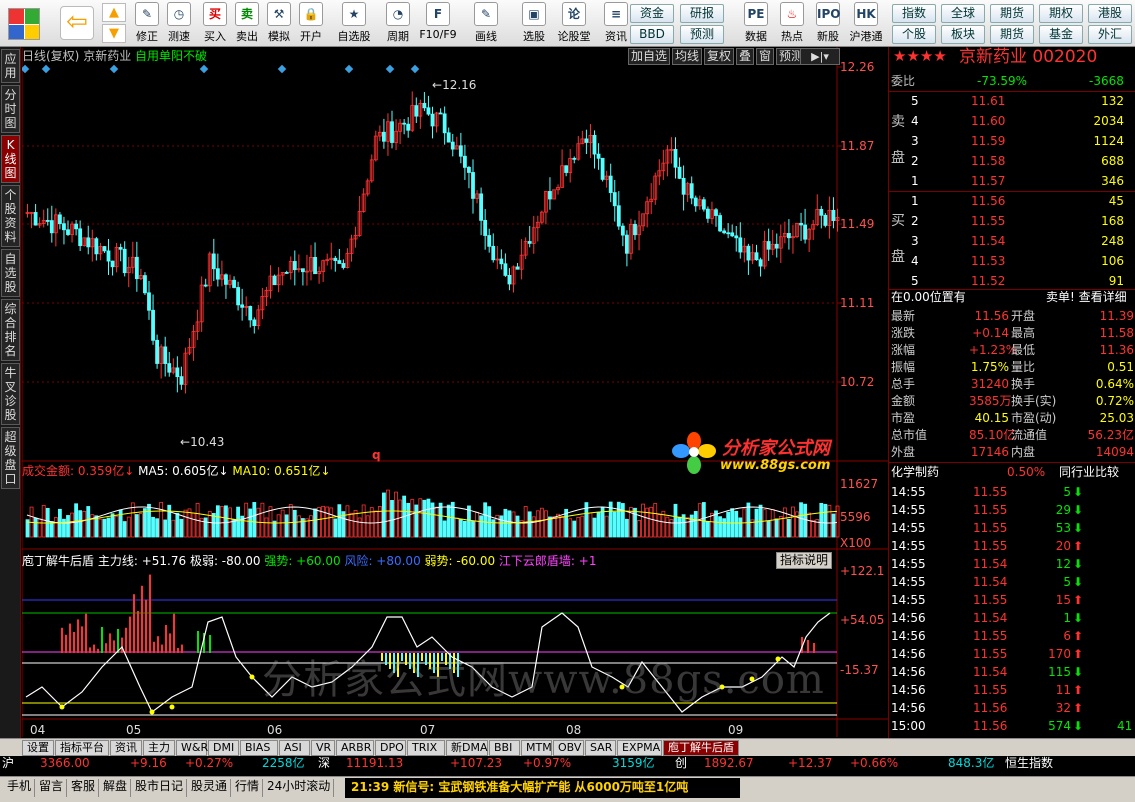  I want to click on compare-link: 同行业比较, so click(1089, 472).